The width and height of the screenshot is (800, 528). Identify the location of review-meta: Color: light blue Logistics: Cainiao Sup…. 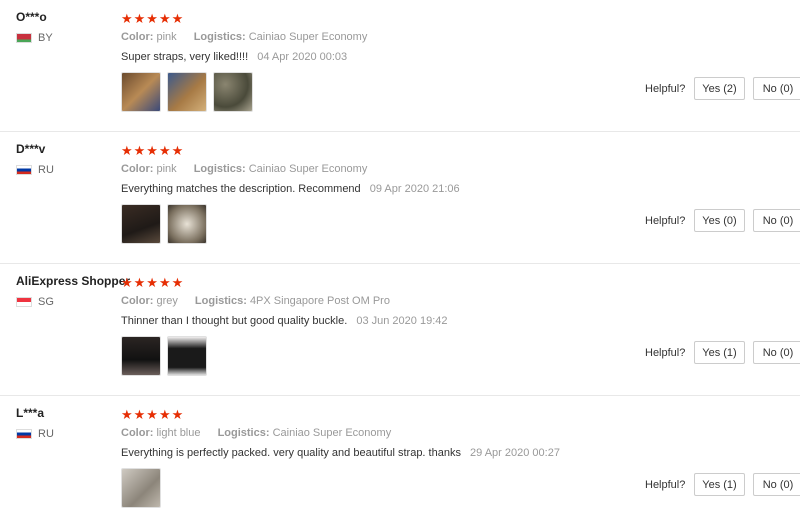
(256, 433).